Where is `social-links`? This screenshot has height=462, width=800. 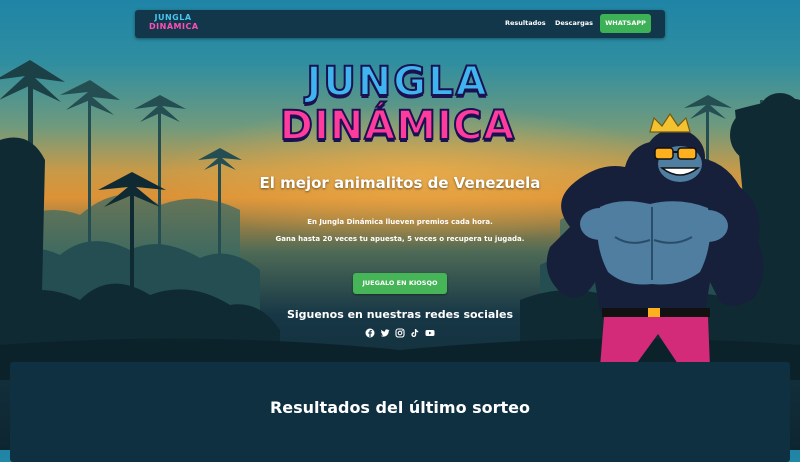
social-links is located at coordinates (400, 333).